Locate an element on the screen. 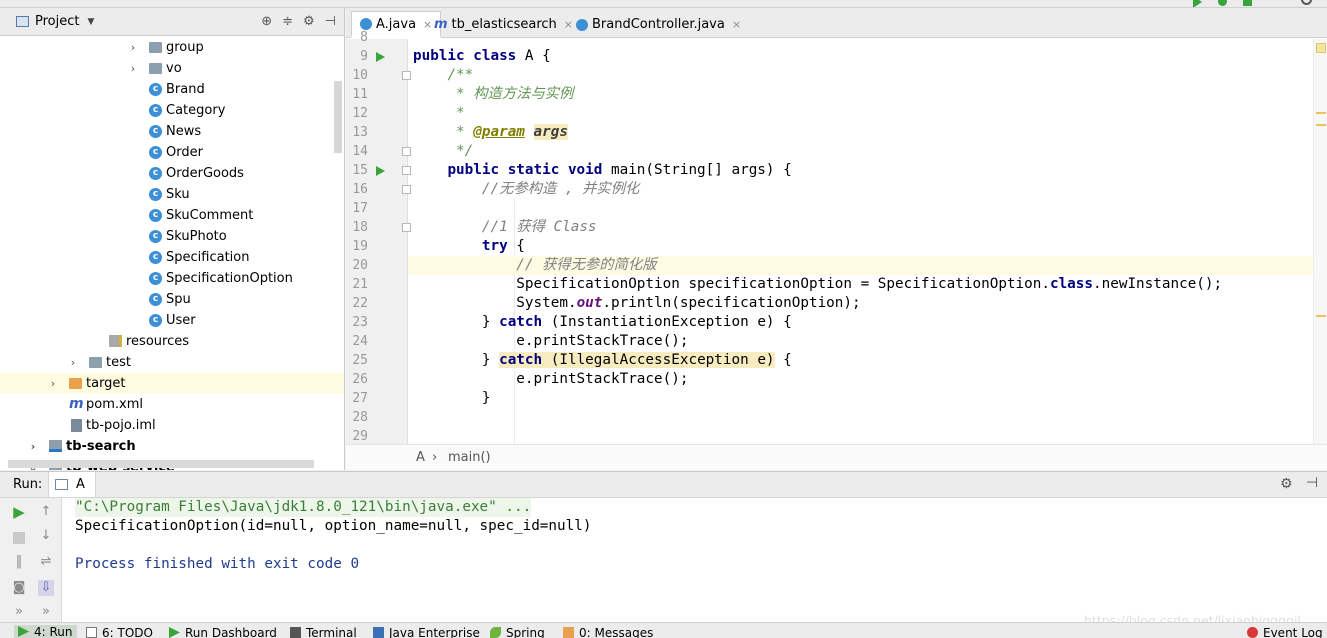 This screenshot has height=638, width=1327. tree-item-target: › target is located at coordinates (172, 383).